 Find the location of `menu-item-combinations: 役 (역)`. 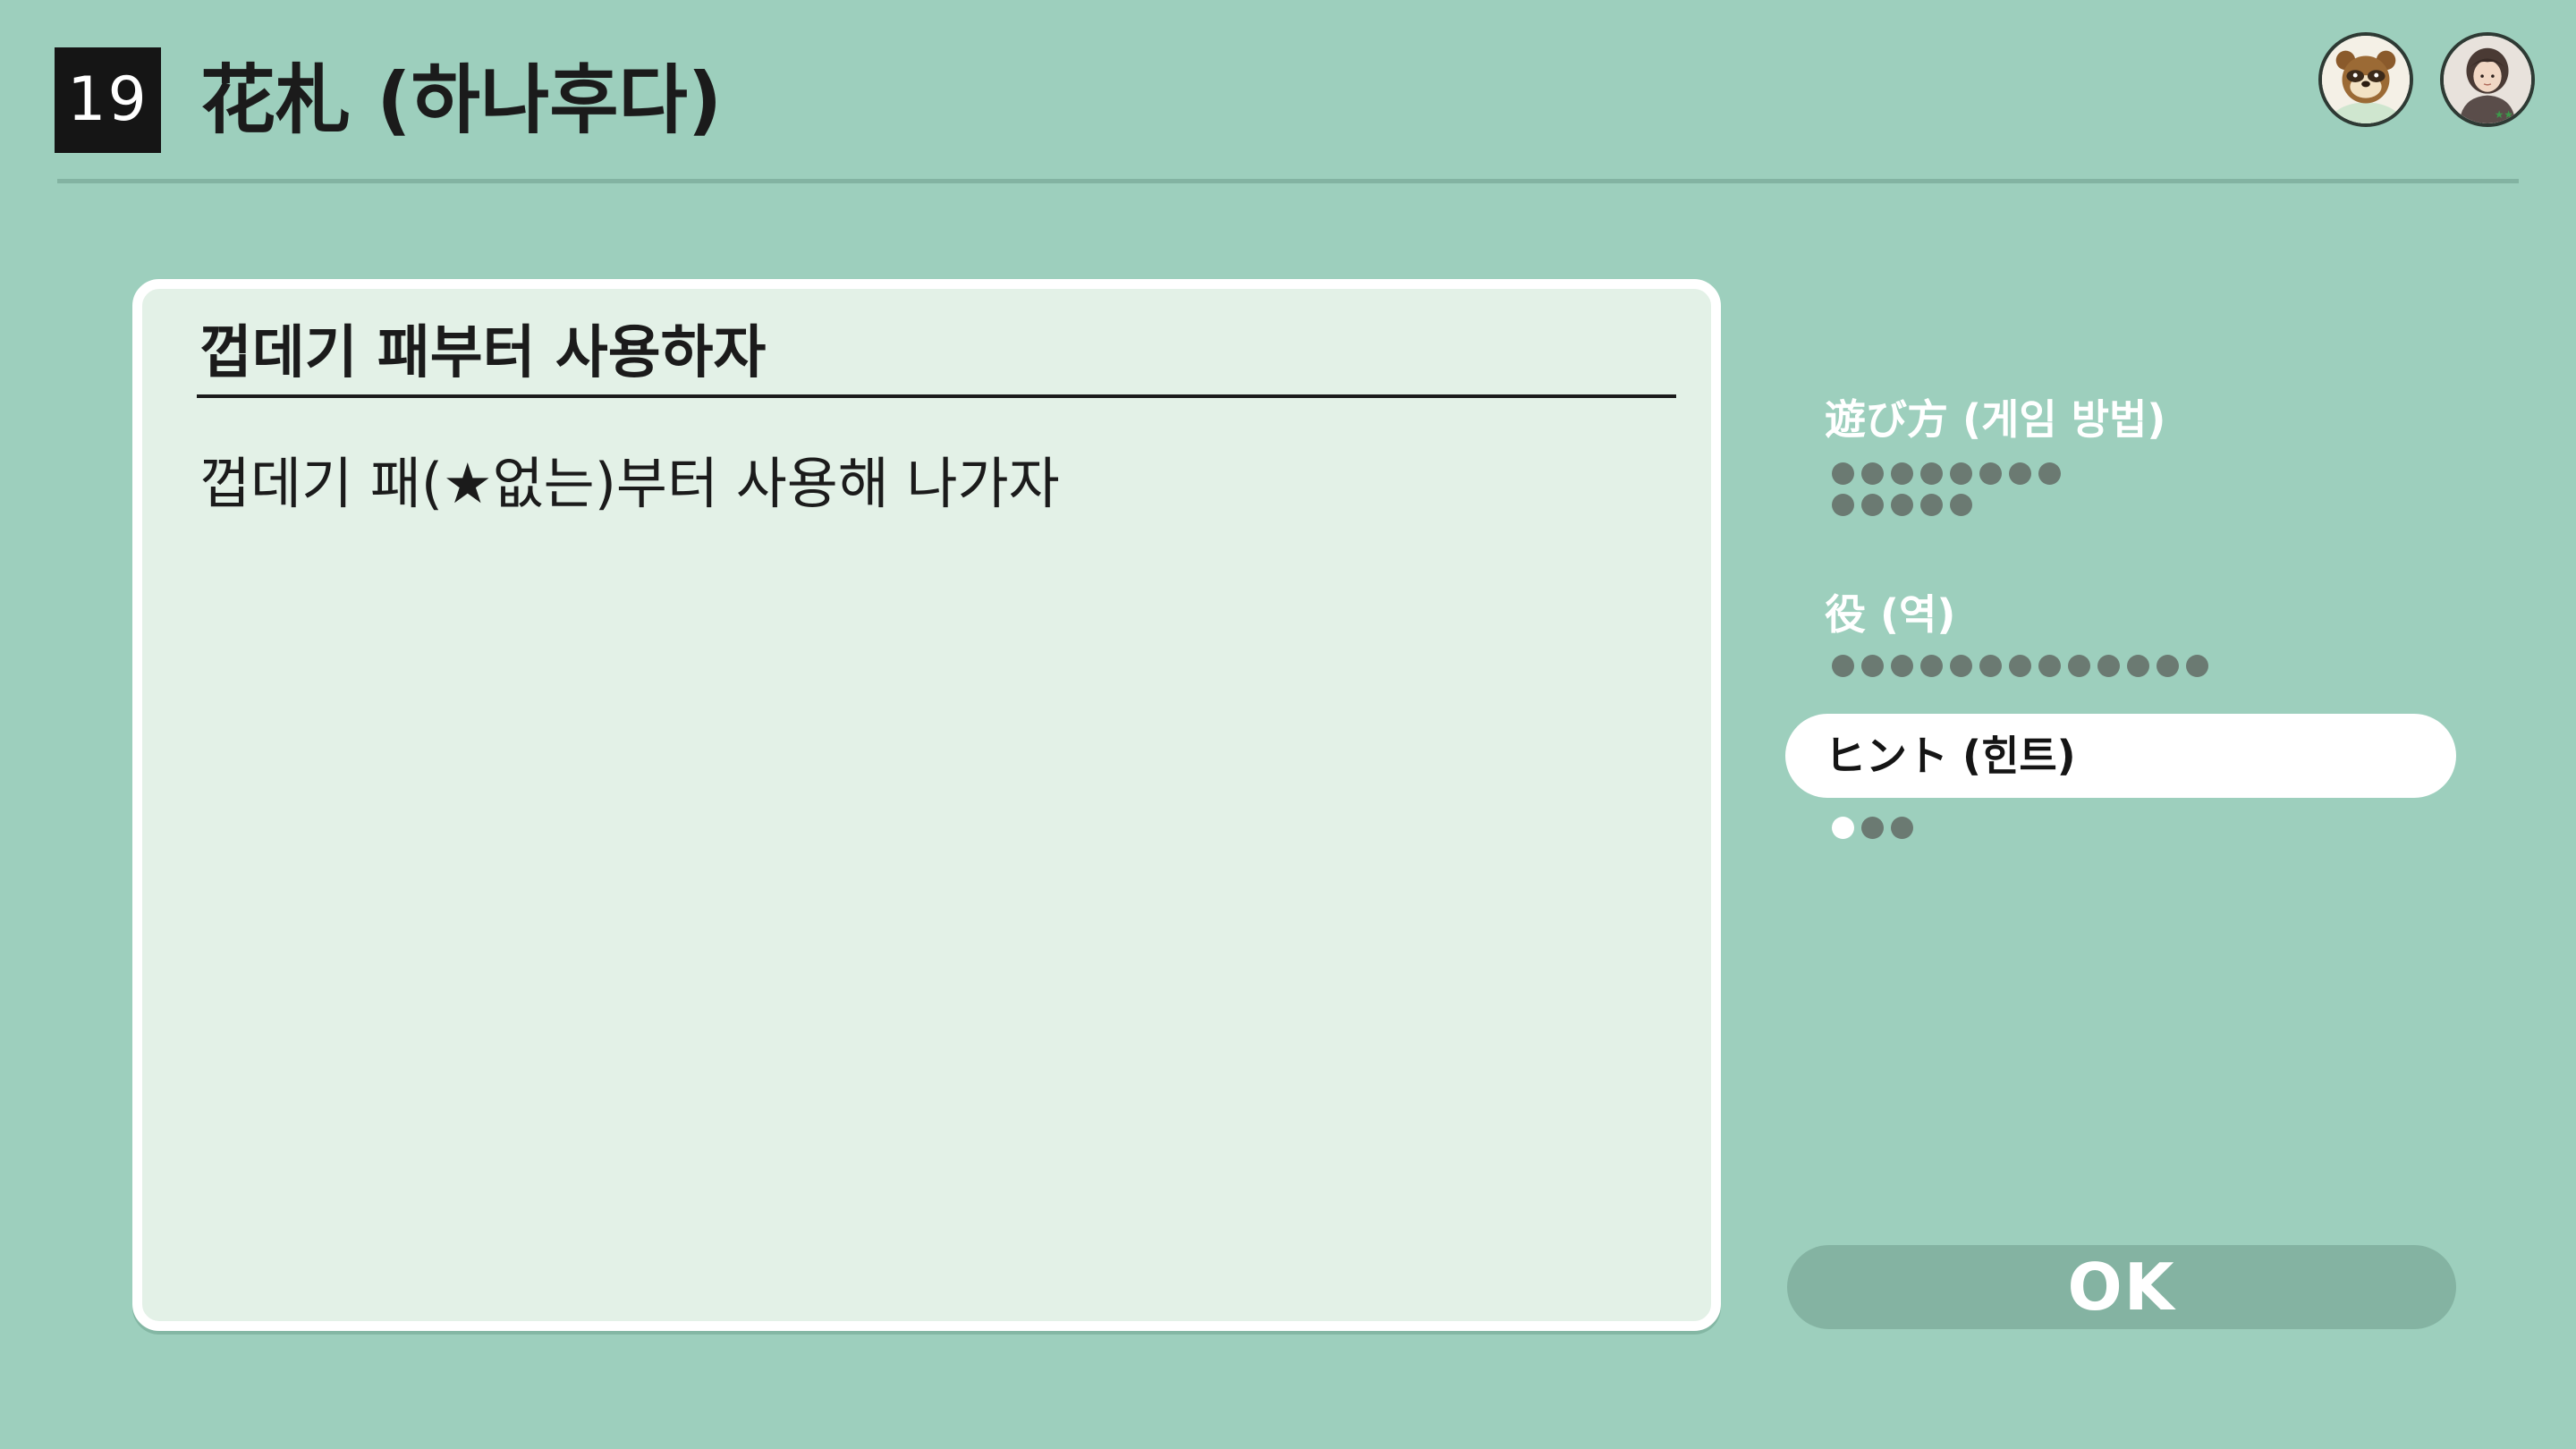

menu-item-combinations: 役 (역) is located at coordinates (2120, 614).